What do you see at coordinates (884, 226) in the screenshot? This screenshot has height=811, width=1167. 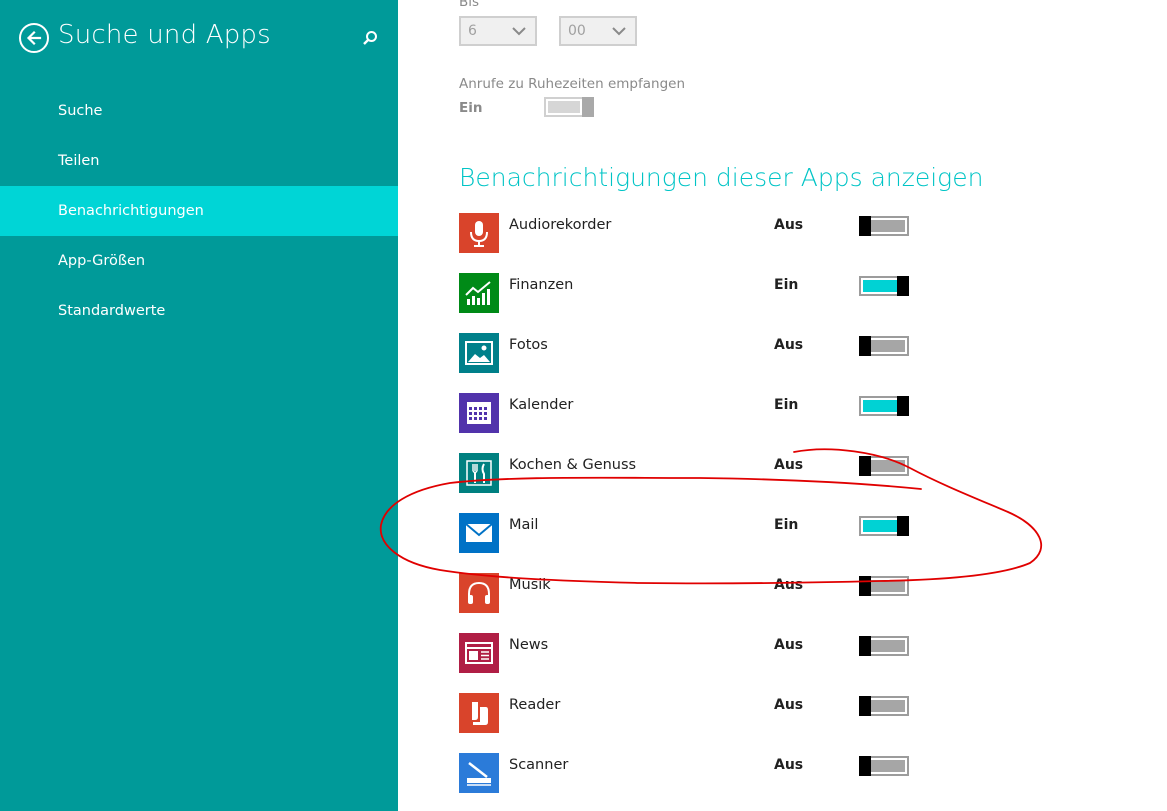 I see `app-toggle-audiorekorder` at bounding box center [884, 226].